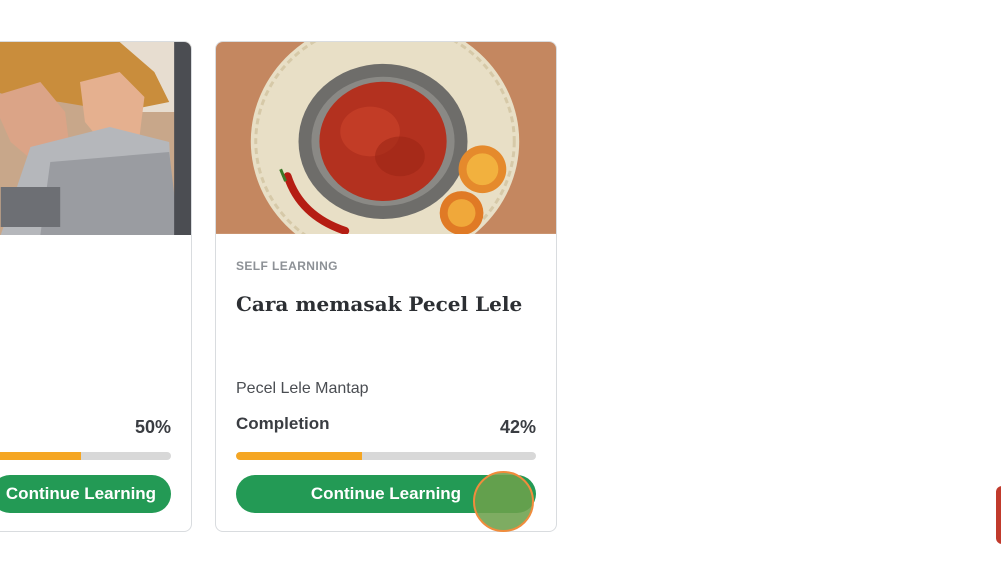 The width and height of the screenshot is (1001, 563). I want to click on course-category: SELF LEARNING, so click(287, 266).